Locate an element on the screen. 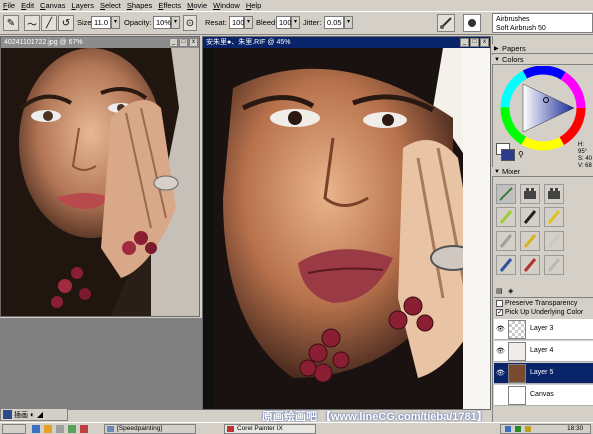 The height and width of the screenshot is (434, 593). stroke-type-straight-icon: ╱ is located at coordinates (49, 23).